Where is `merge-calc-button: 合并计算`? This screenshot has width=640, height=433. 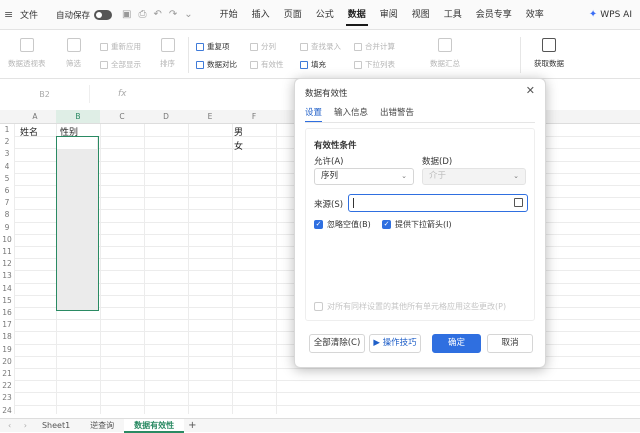 merge-calc-button: 合并计算 is located at coordinates (374, 46).